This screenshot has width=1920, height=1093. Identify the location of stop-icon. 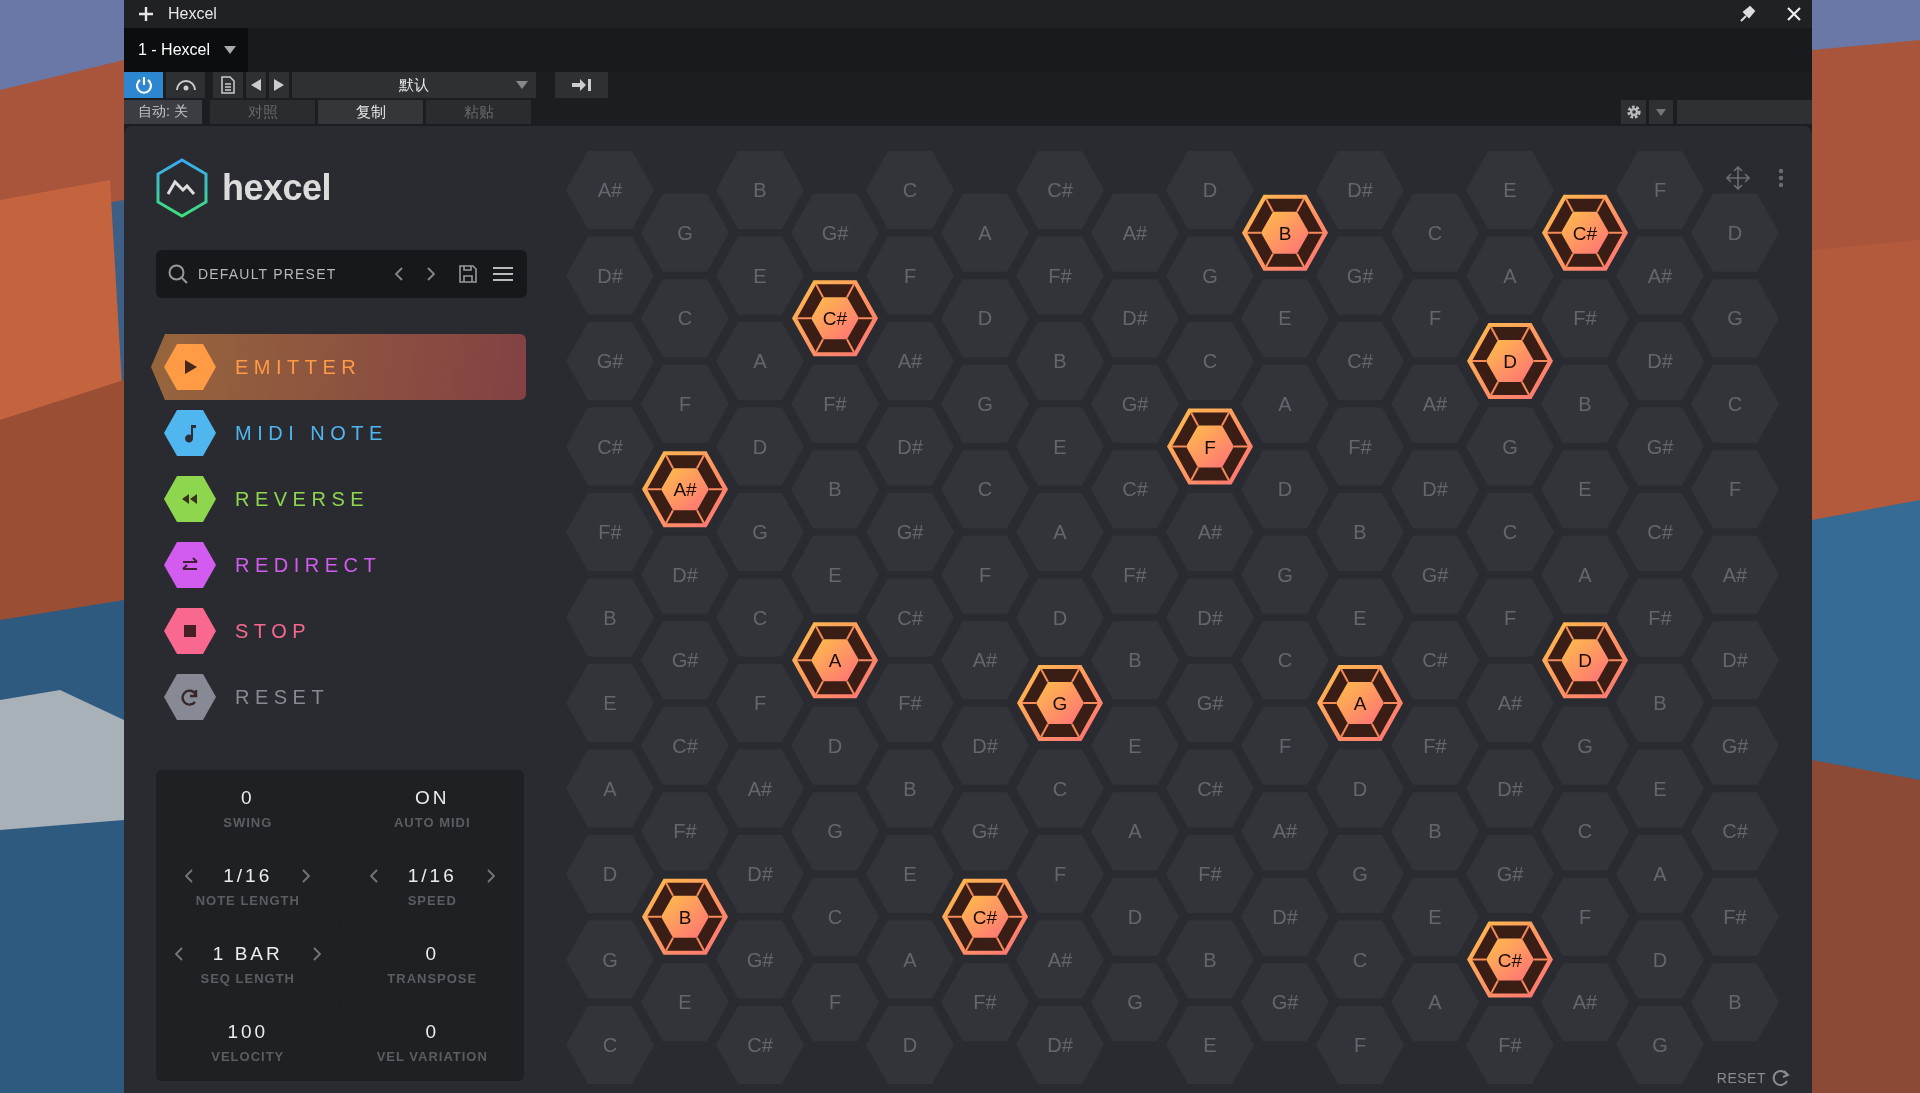
(190, 631).